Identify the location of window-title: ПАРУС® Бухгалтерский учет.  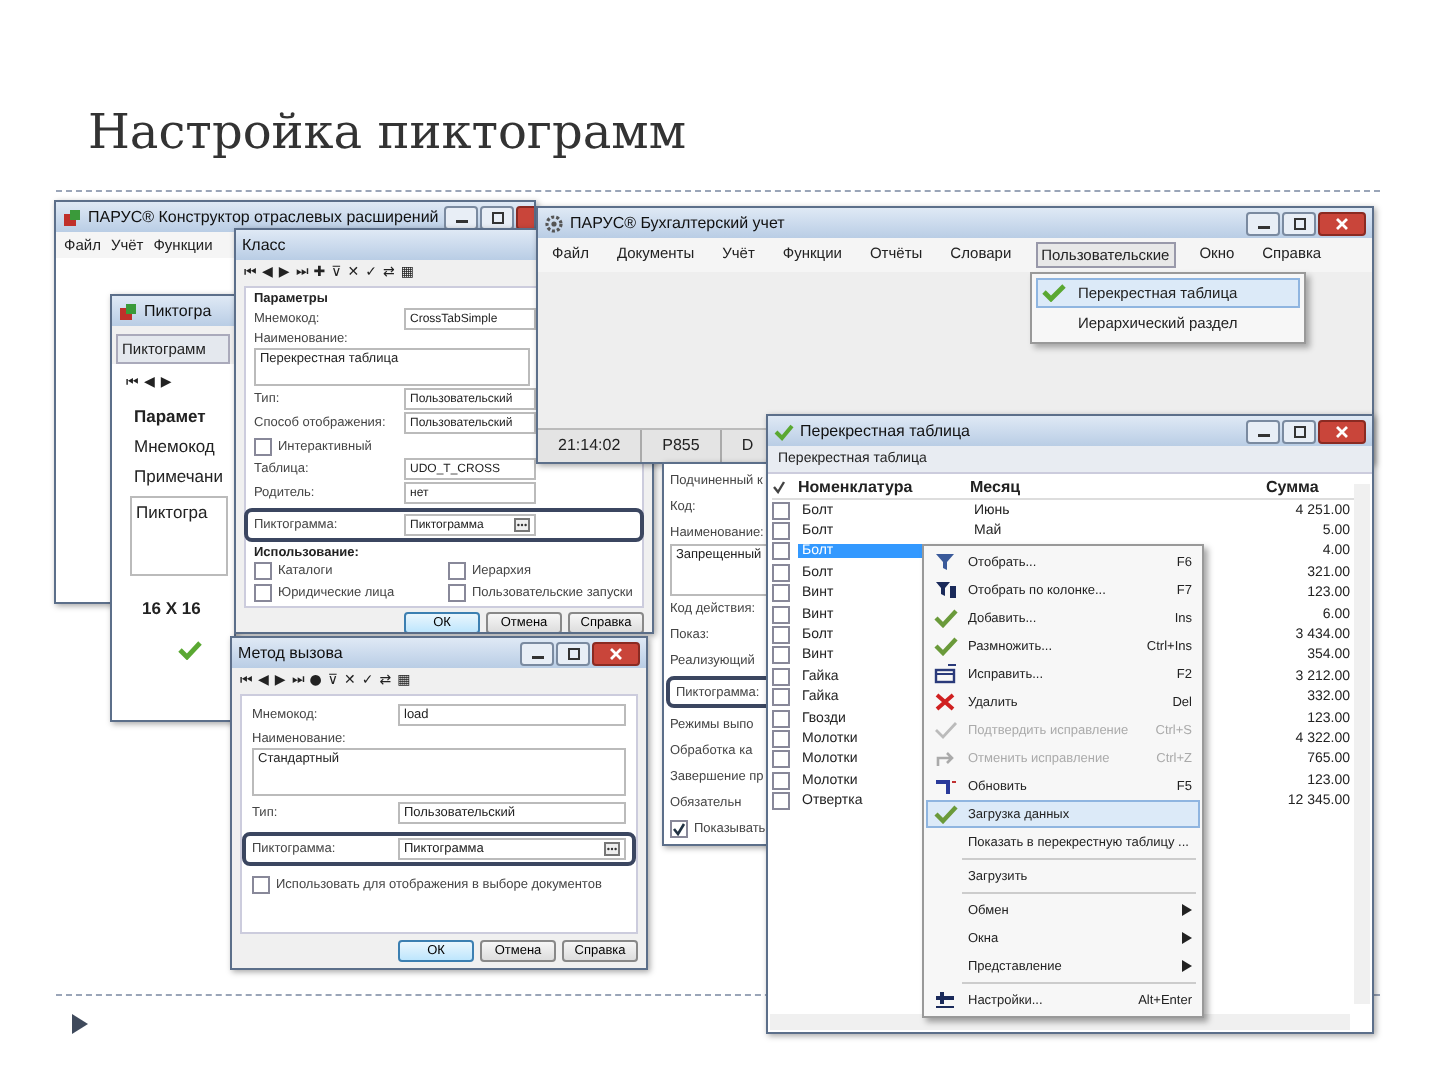
(677, 223).